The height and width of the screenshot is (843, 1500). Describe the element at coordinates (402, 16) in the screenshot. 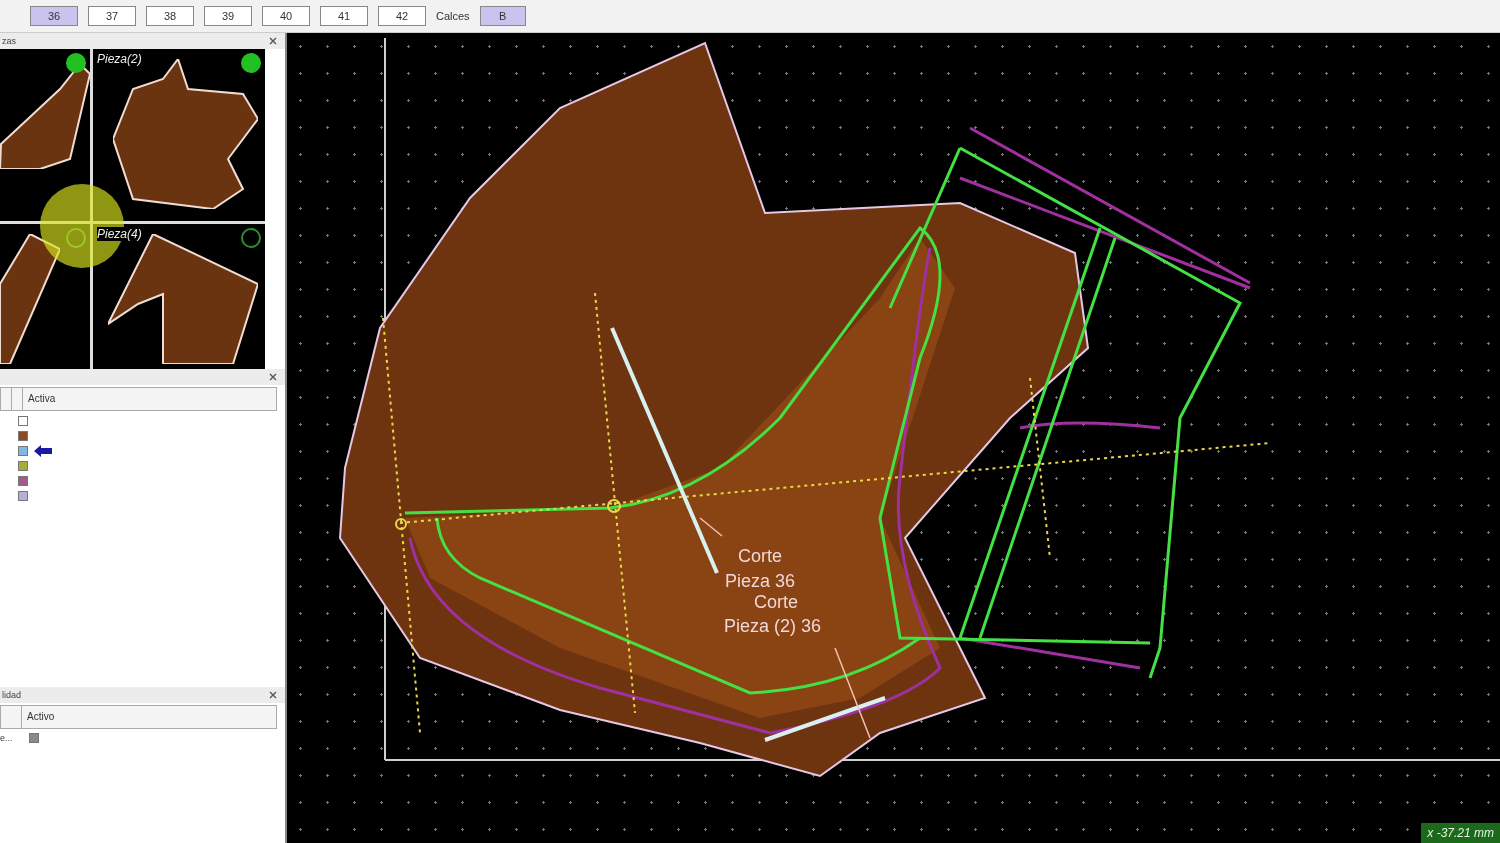

I see `size-button: 42` at that location.